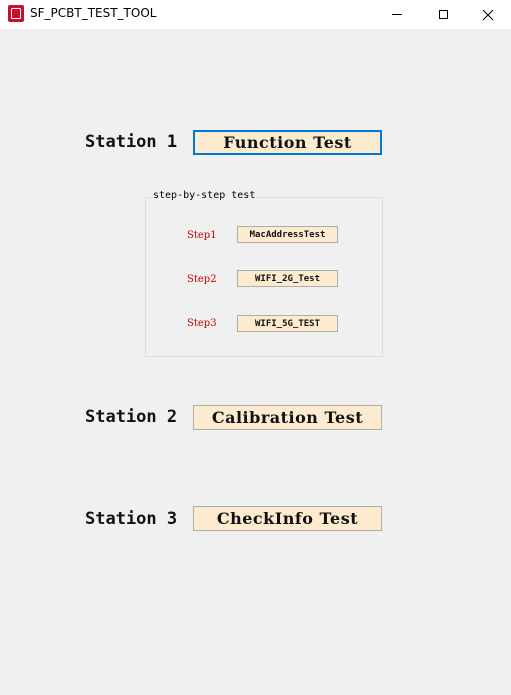  I want to click on calibration-test-button: Calibration Test, so click(287, 417).